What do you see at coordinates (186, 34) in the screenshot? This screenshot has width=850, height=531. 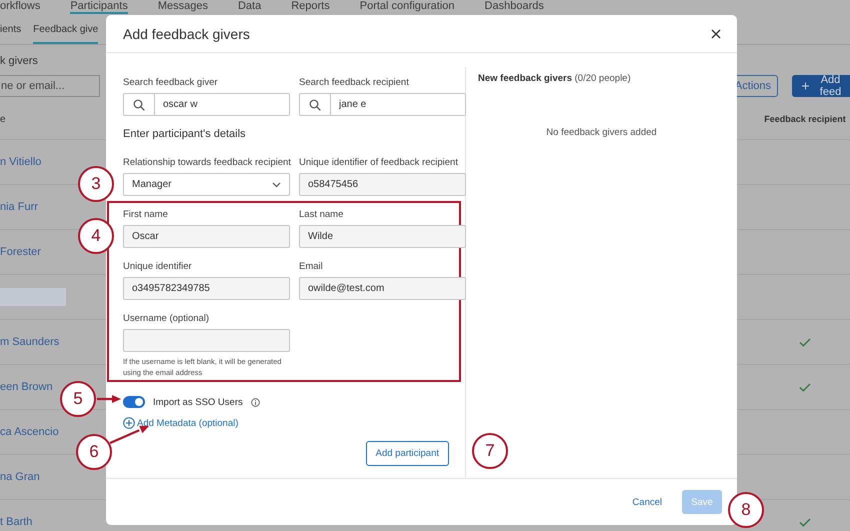 I see `dialog-title: Add feedback givers` at bounding box center [186, 34].